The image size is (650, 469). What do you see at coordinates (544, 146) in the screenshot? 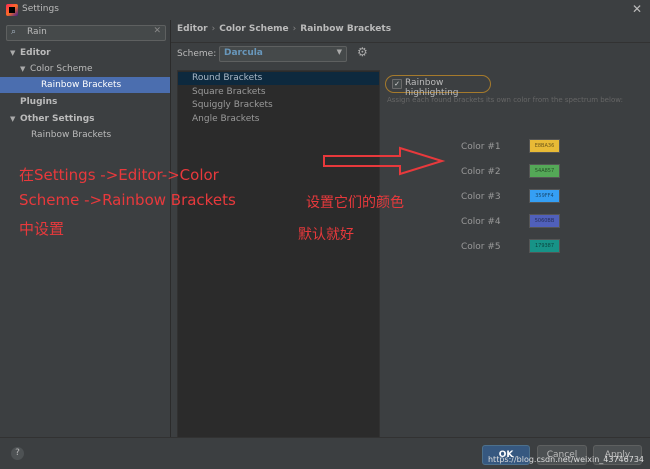
I see `color-swatch-1: E8BA36` at bounding box center [544, 146].